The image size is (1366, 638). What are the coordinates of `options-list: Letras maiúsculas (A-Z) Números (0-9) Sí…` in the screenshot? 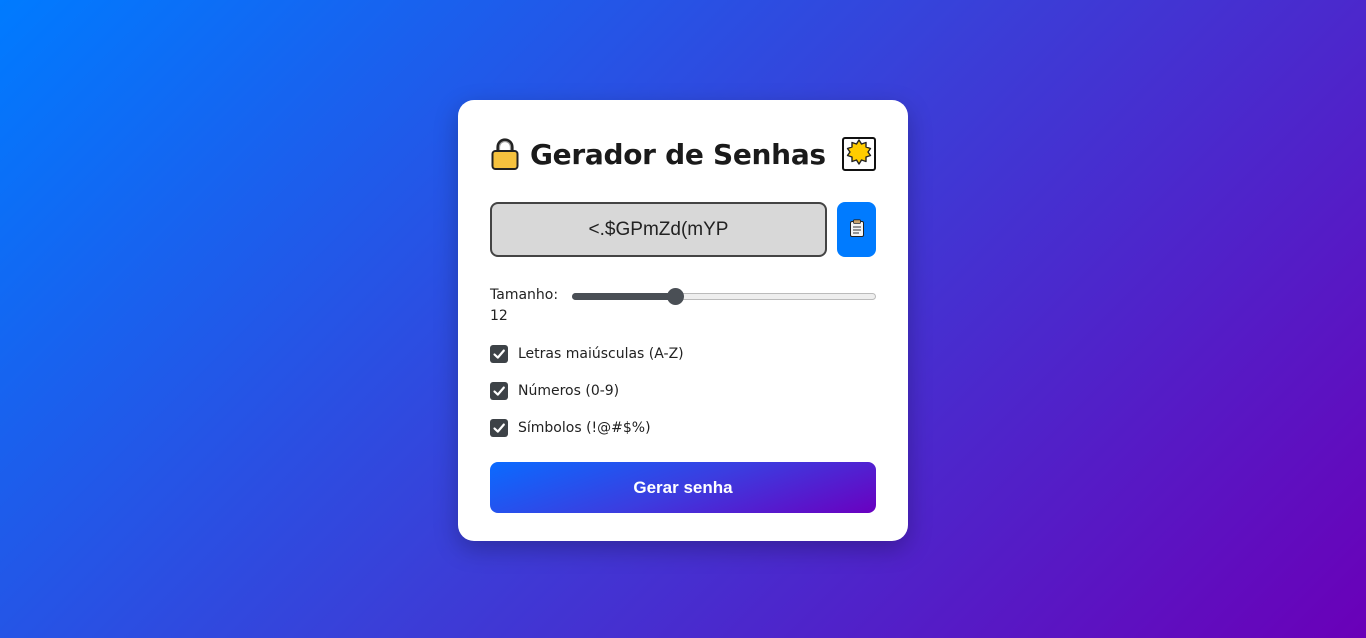 It's located at (683, 391).